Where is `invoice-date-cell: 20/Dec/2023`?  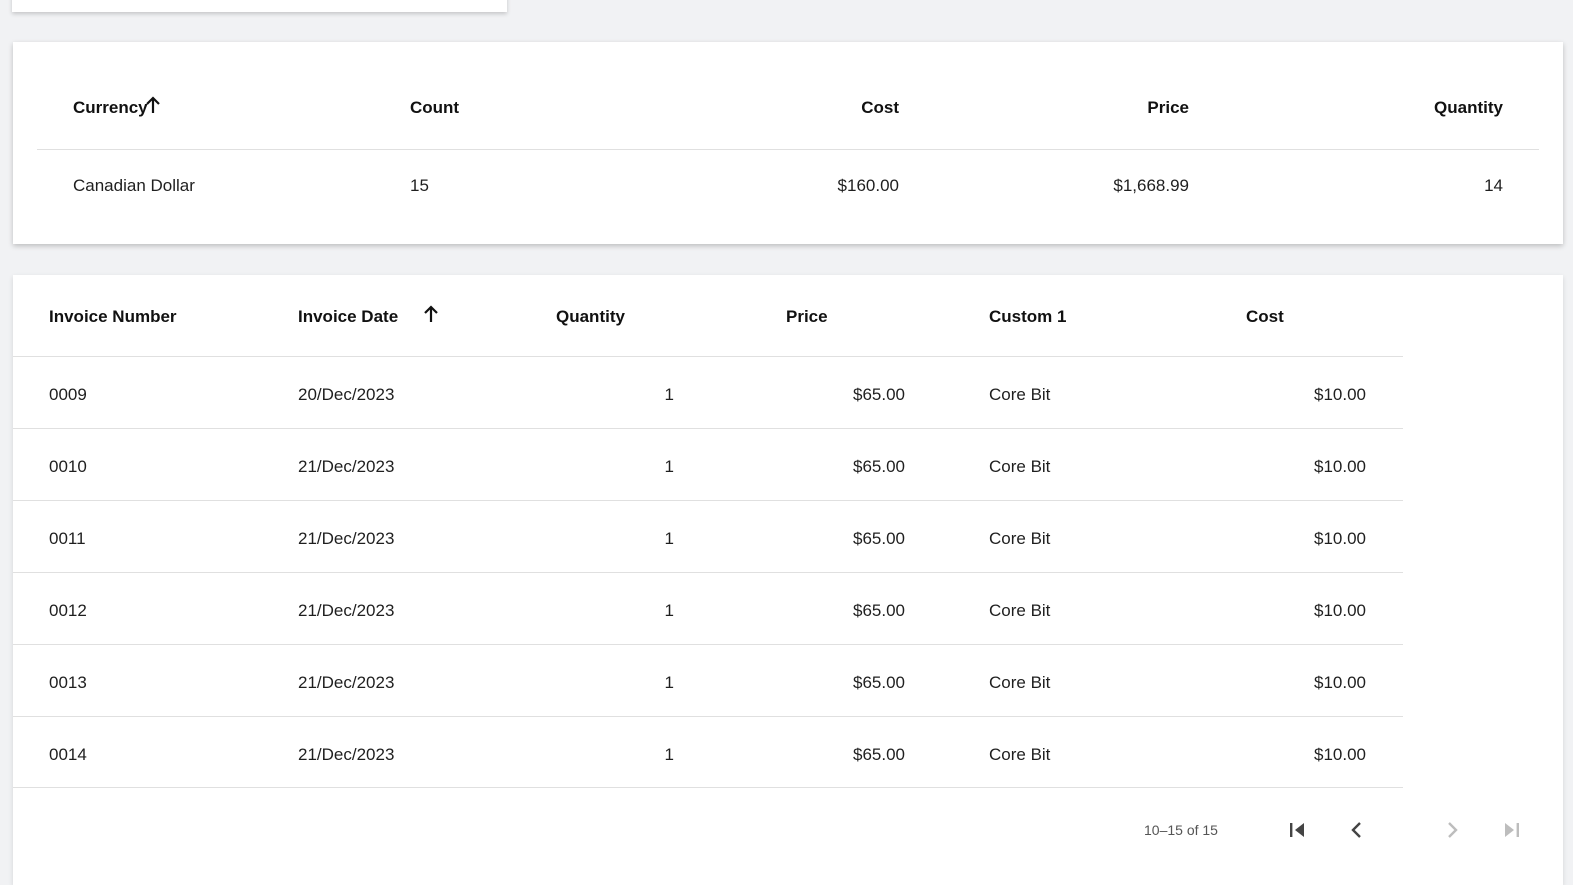
invoice-date-cell: 20/Dec/2023 is located at coordinates (346, 394).